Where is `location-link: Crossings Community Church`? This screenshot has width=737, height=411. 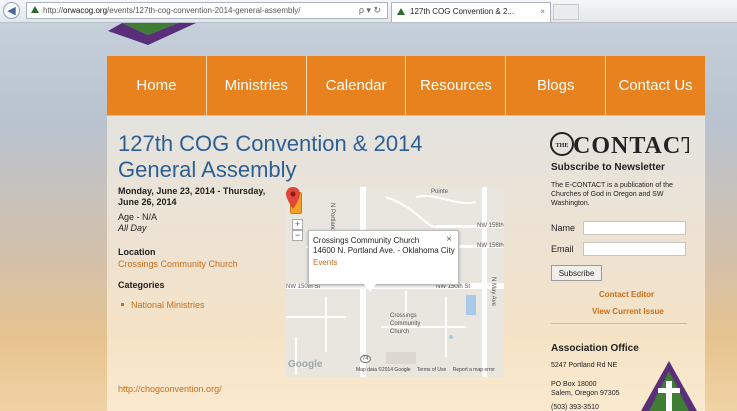 location-link: Crossings Community Church is located at coordinates (178, 264).